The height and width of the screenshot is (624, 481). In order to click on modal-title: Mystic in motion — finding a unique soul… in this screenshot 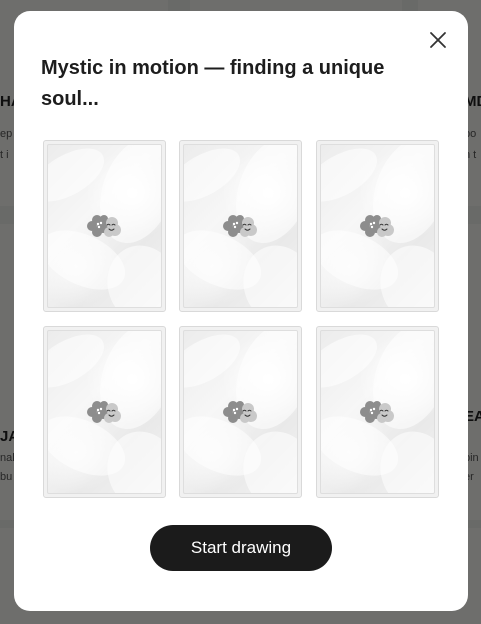, I will do `click(213, 83)`.